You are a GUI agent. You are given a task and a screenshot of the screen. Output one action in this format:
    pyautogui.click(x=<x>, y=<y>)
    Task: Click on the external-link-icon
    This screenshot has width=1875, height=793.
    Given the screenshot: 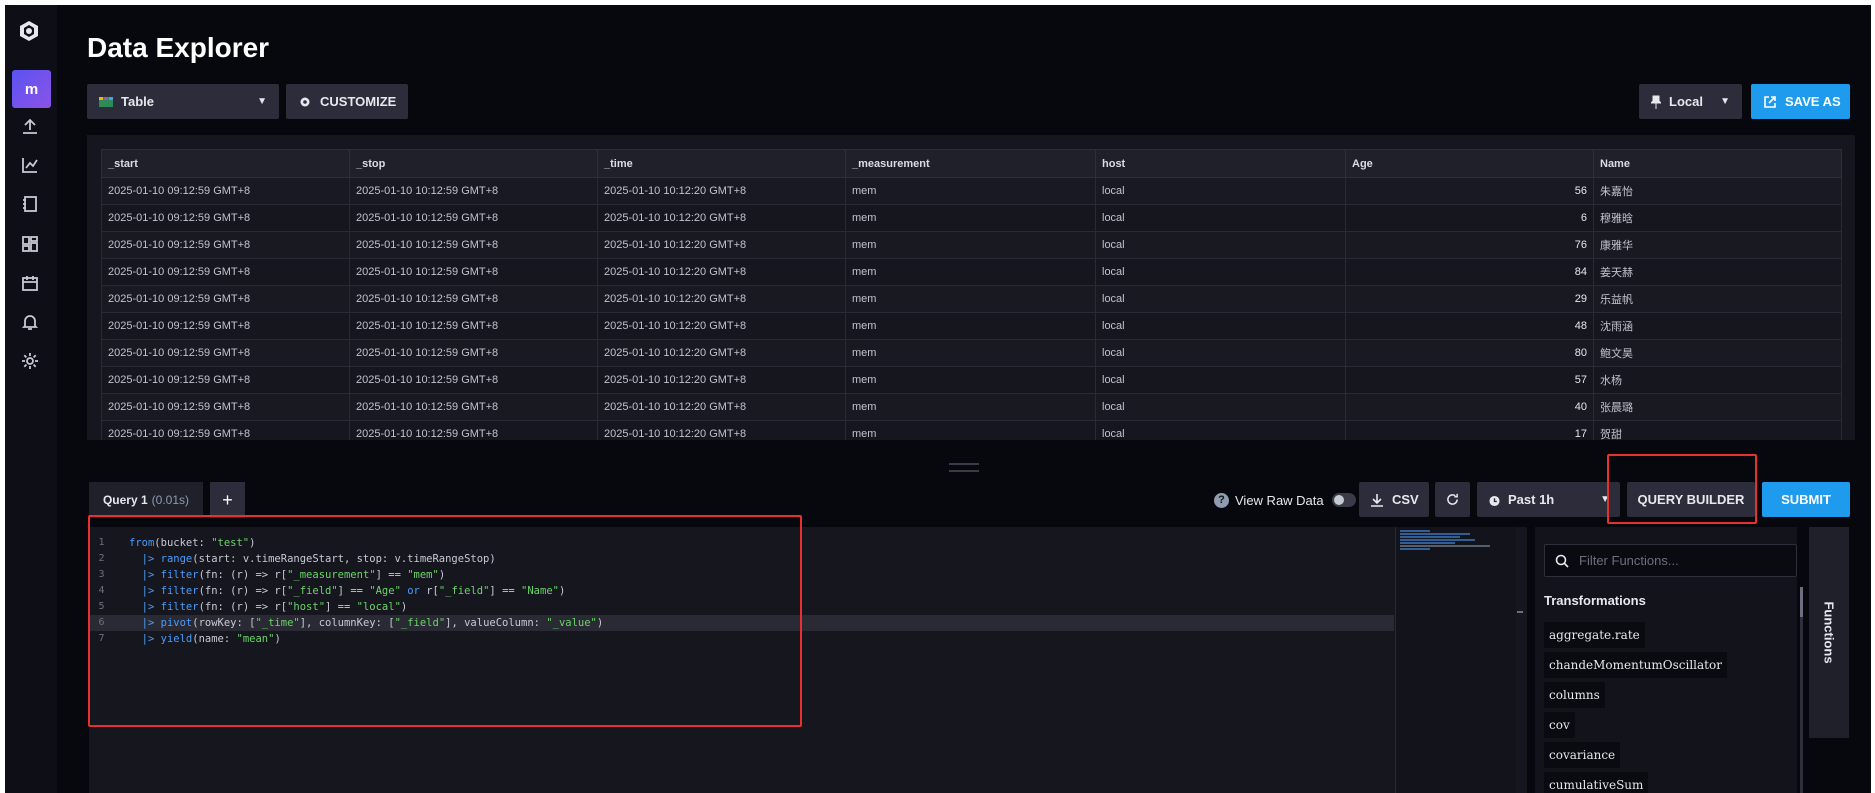 What is the action you would take?
    pyautogui.click(x=1770, y=102)
    